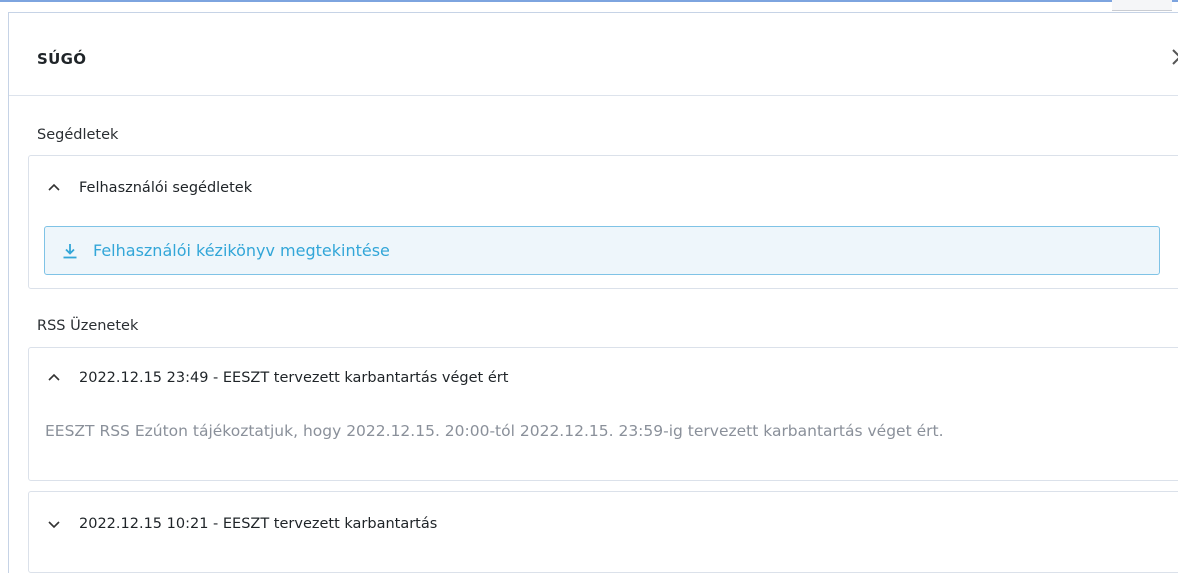  Describe the element at coordinates (70, 251) in the screenshot. I see `download-icon` at that location.